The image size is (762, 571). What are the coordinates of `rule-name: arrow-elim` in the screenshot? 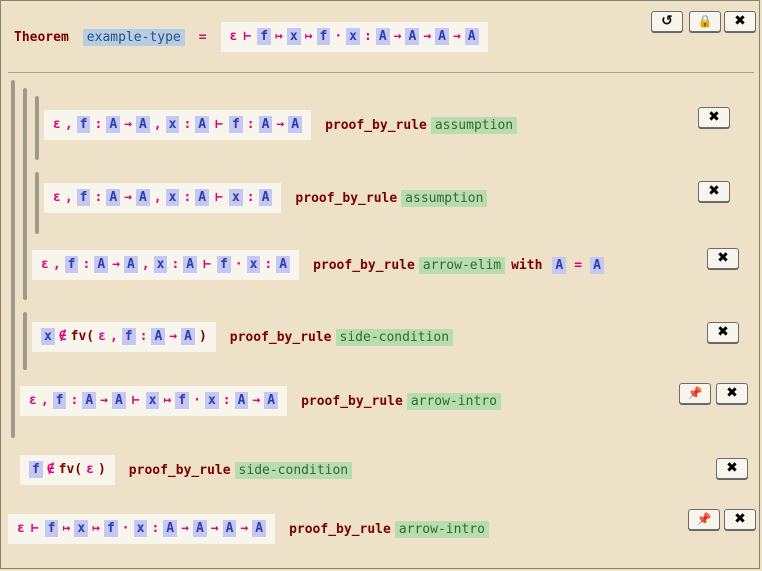 It's located at (462, 265).